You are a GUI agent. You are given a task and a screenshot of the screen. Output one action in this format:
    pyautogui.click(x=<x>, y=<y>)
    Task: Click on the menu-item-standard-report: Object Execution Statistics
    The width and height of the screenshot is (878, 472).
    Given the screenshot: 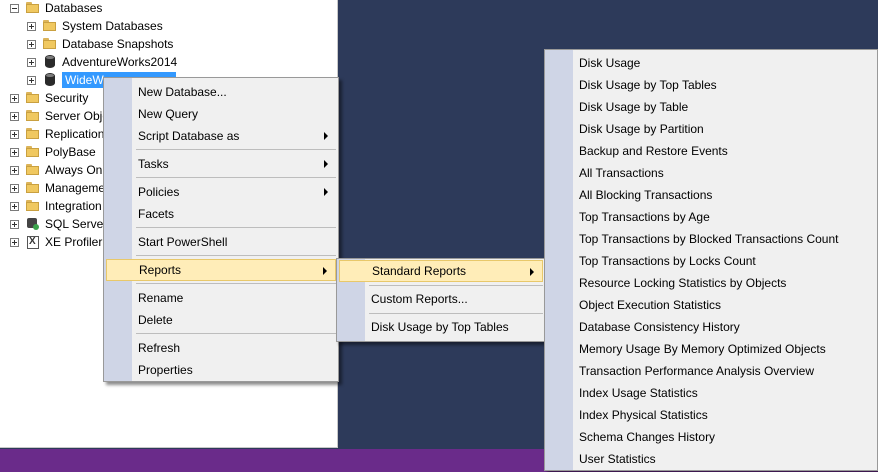 What is the action you would take?
    pyautogui.click(x=711, y=305)
    